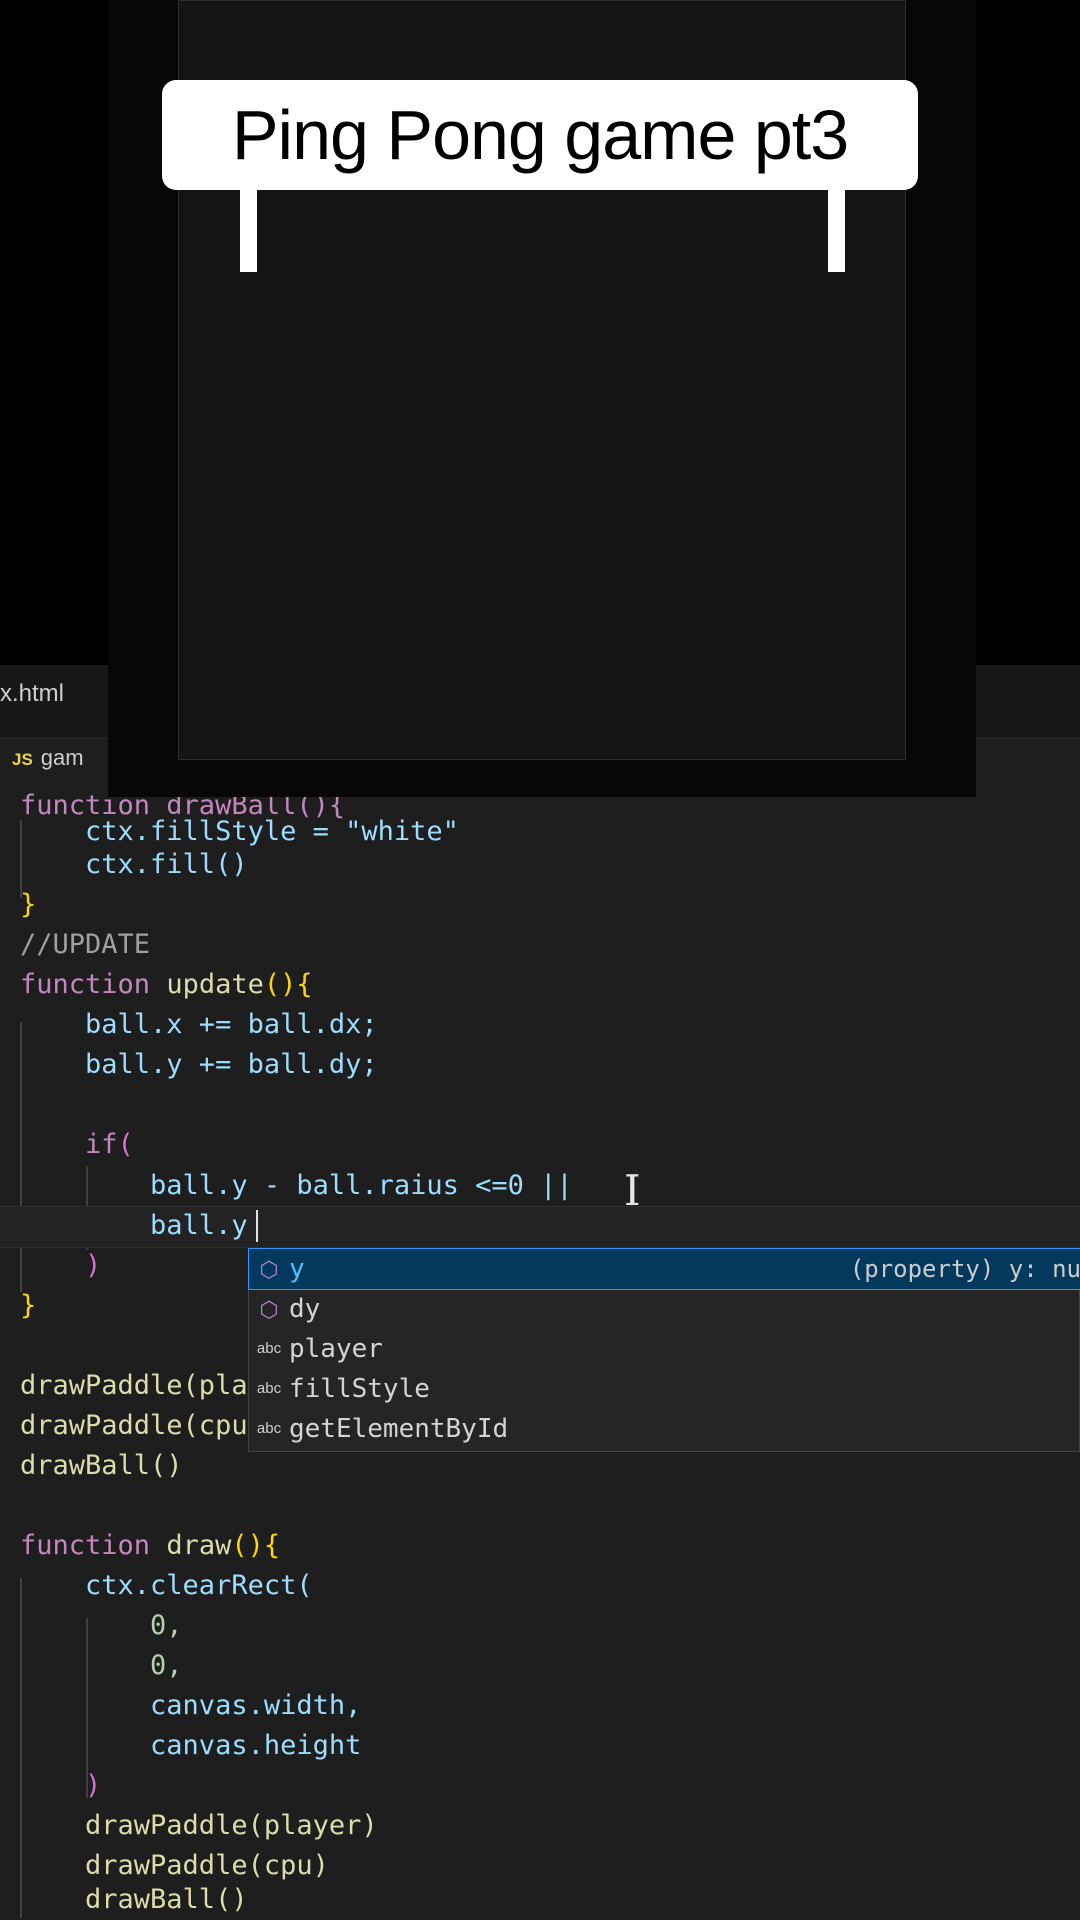 The image size is (1080, 1920). What do you see at coordinates (664, 1269) in the screenshot?
I see `suggestion-item: ⬡ y (property) y: nu` at bounding box center [664, 1269].